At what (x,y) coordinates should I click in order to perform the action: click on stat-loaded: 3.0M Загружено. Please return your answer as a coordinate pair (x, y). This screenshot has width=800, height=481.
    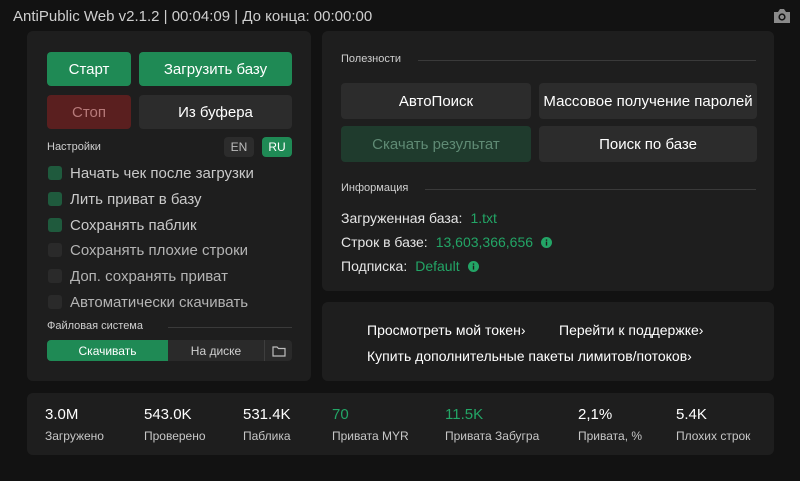
    Looking at the image, I should click on (74, 424).